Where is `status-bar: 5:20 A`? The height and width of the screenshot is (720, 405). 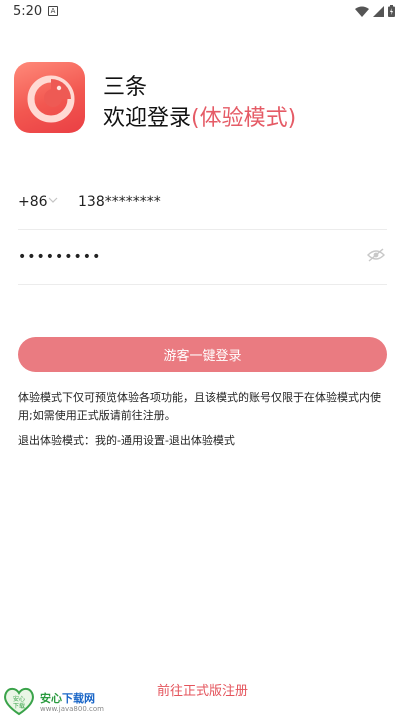
status-bar: 5:20 A is located at coordinates (202, 12).